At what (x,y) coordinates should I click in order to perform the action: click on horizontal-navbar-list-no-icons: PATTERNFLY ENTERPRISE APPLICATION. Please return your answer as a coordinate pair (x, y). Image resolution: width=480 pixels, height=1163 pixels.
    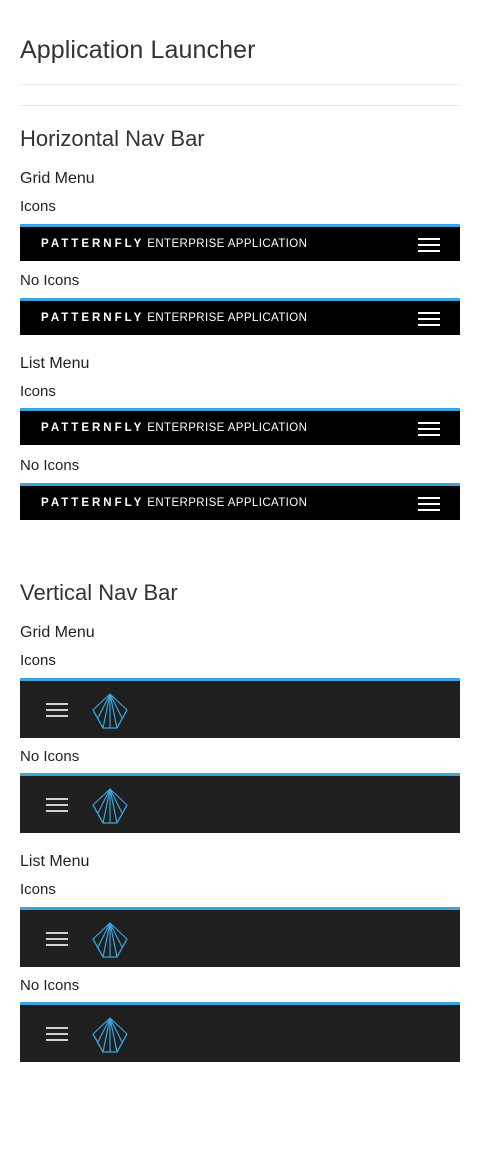
    Looking at the image, I should click on (240, 501).